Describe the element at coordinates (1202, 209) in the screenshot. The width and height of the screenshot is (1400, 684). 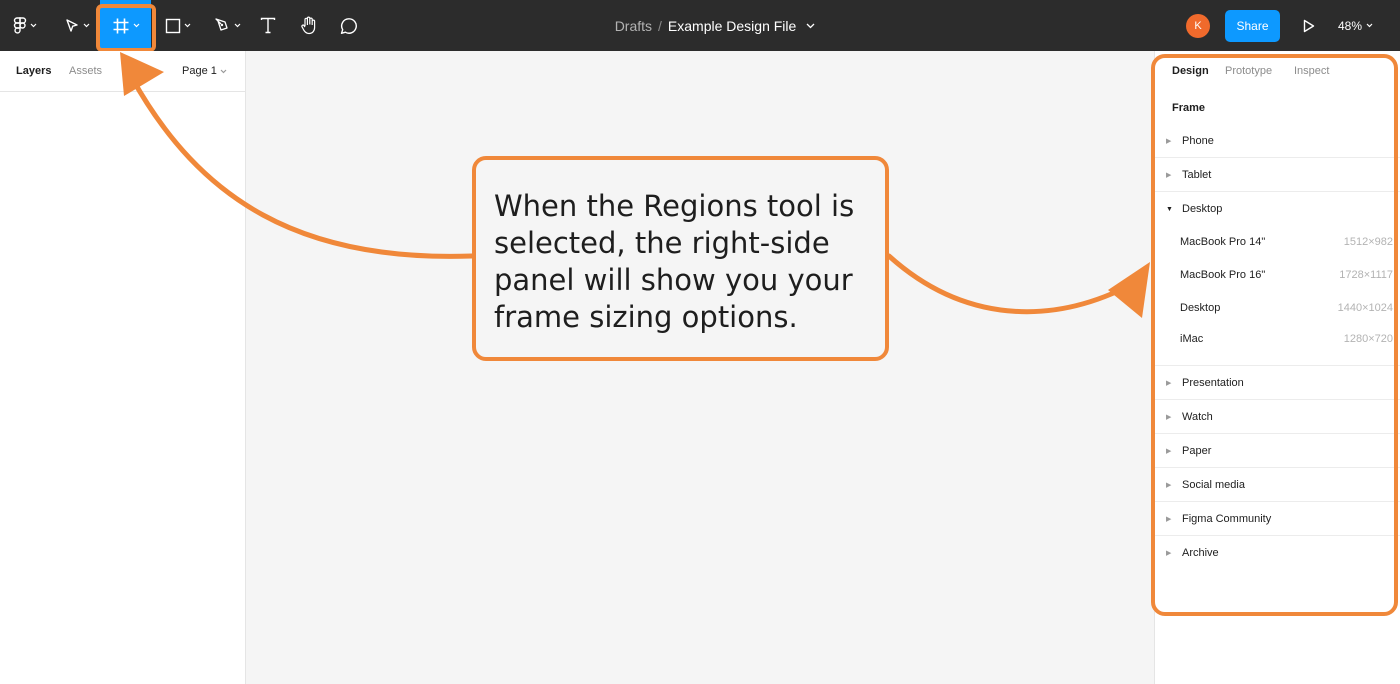
I see `frame-group-label: Desktop` at that location.